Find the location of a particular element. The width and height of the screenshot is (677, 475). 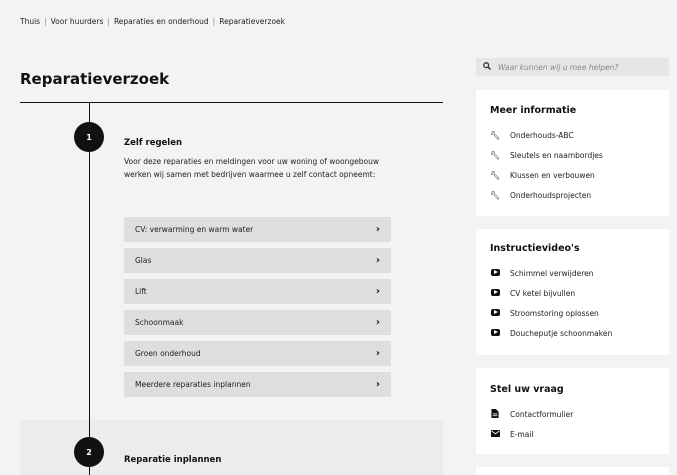

timeline-line is located at coordinates (89, 289).